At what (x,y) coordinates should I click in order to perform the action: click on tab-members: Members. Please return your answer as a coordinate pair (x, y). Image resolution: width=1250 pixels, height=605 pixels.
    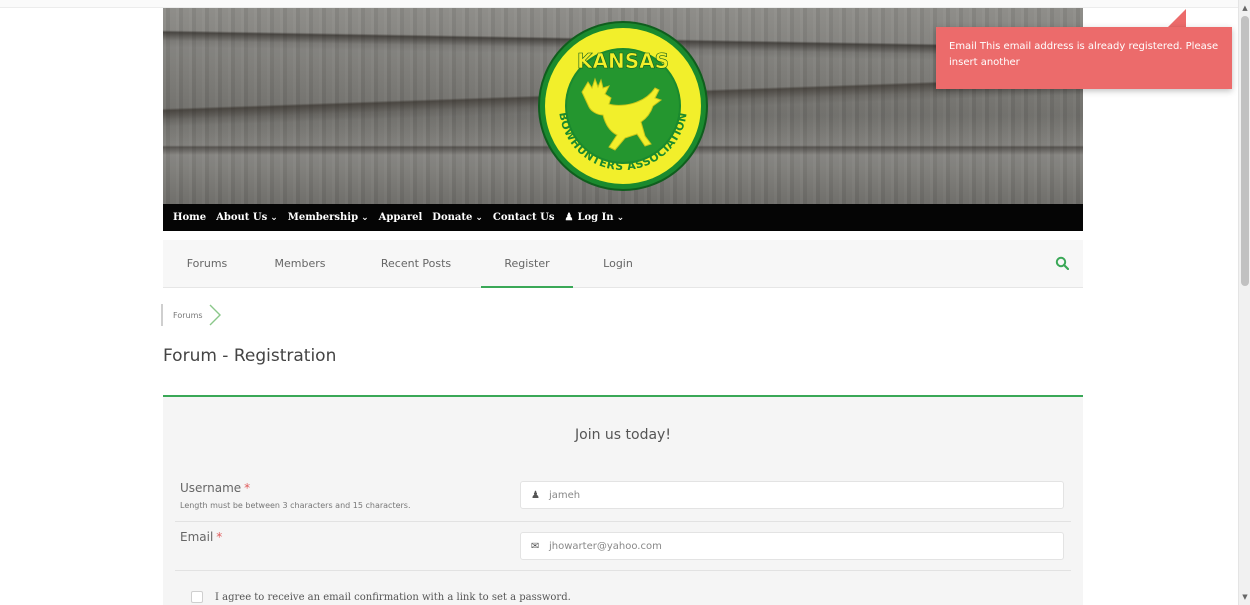
    Looking at the image, I should click on (300, 264).